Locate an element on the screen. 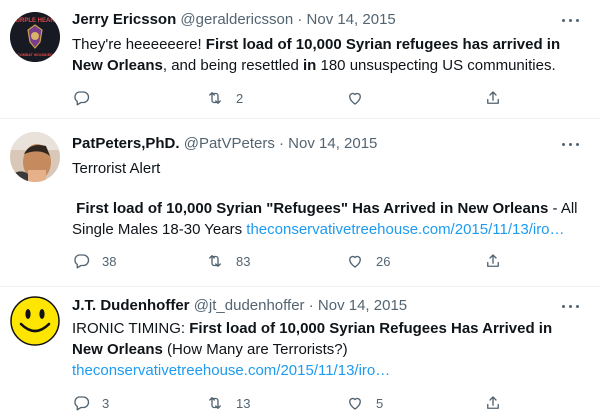 The image size is (600, 420). like-button is located at coordinates (361, 98).